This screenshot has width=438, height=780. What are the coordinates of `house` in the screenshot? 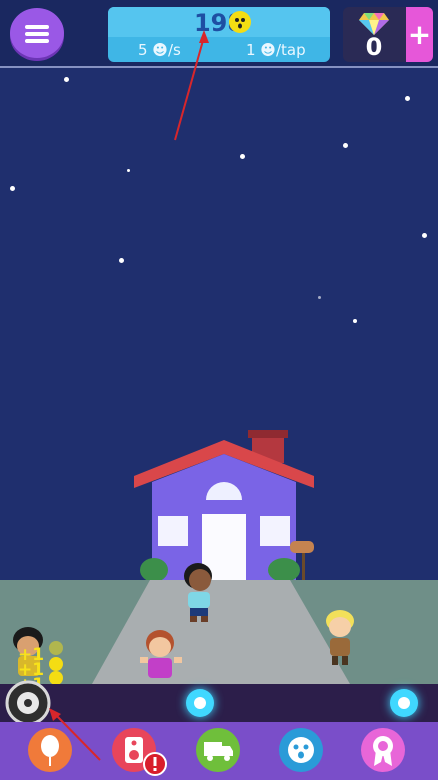 It's located at (224, 507).